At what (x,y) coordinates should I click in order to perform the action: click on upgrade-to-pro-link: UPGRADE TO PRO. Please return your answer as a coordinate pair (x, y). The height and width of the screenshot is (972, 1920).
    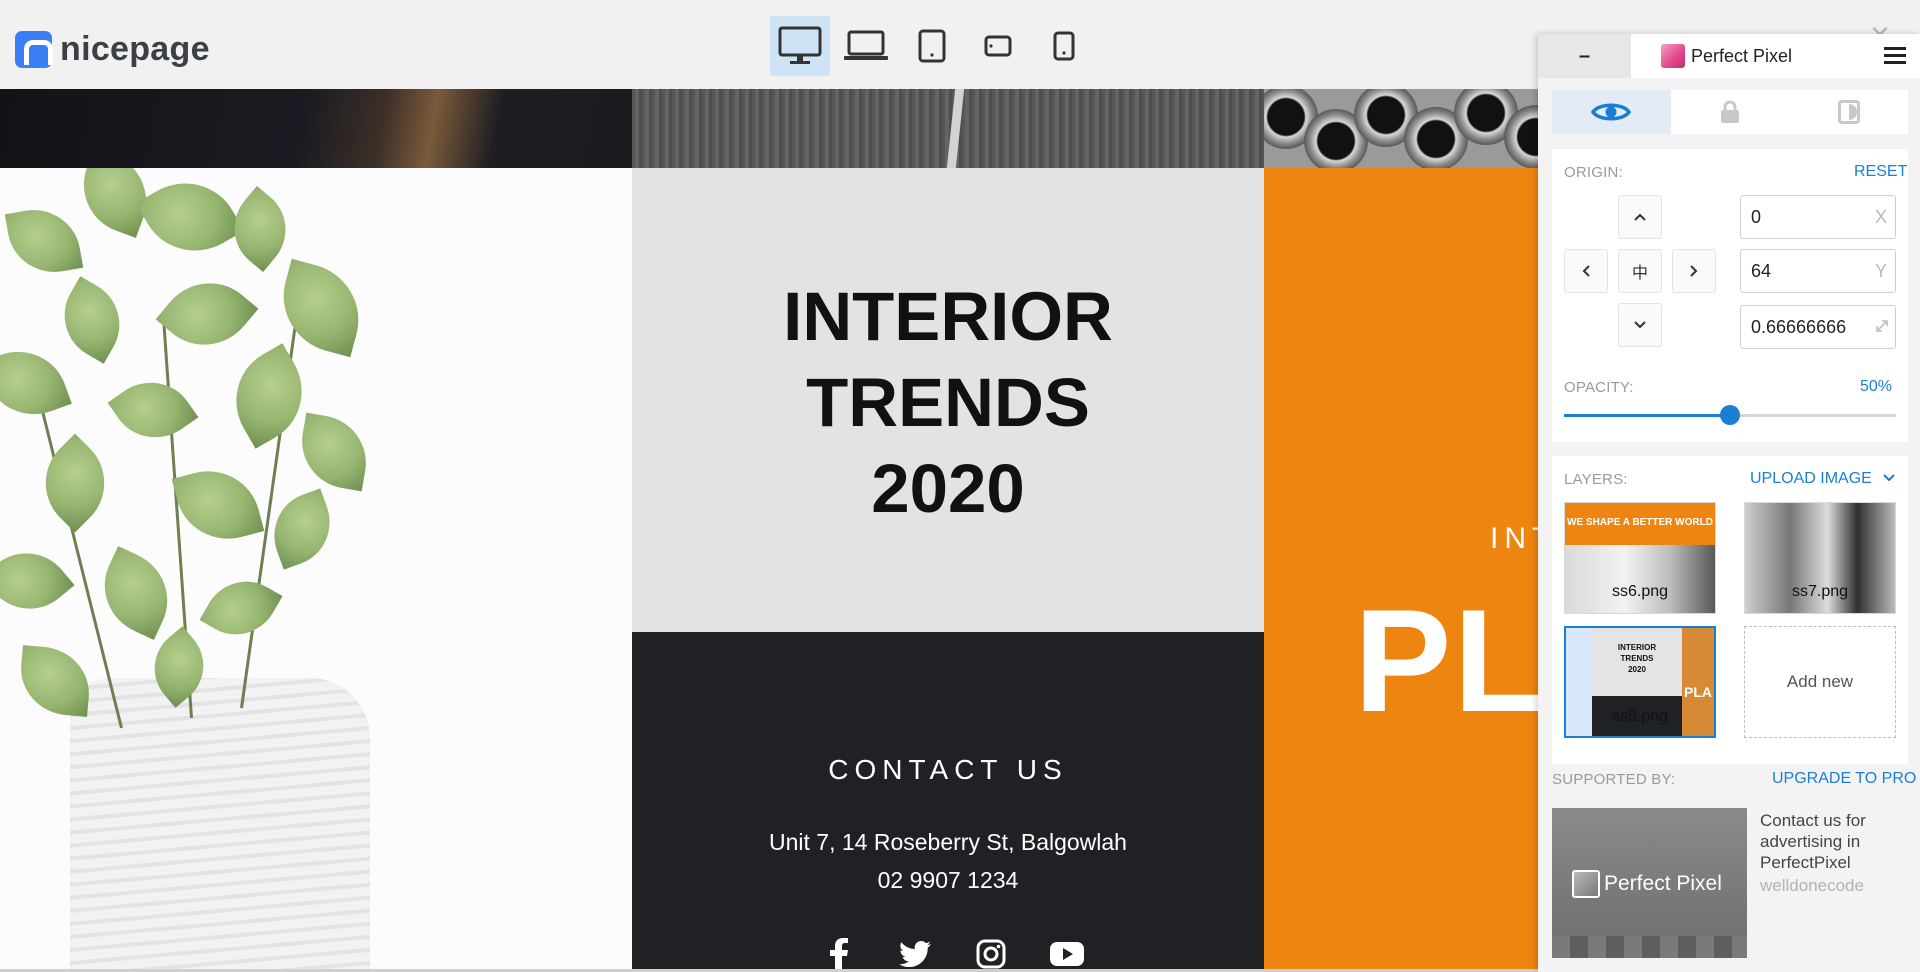
    Looking at the image, I should click on (1844, 779).